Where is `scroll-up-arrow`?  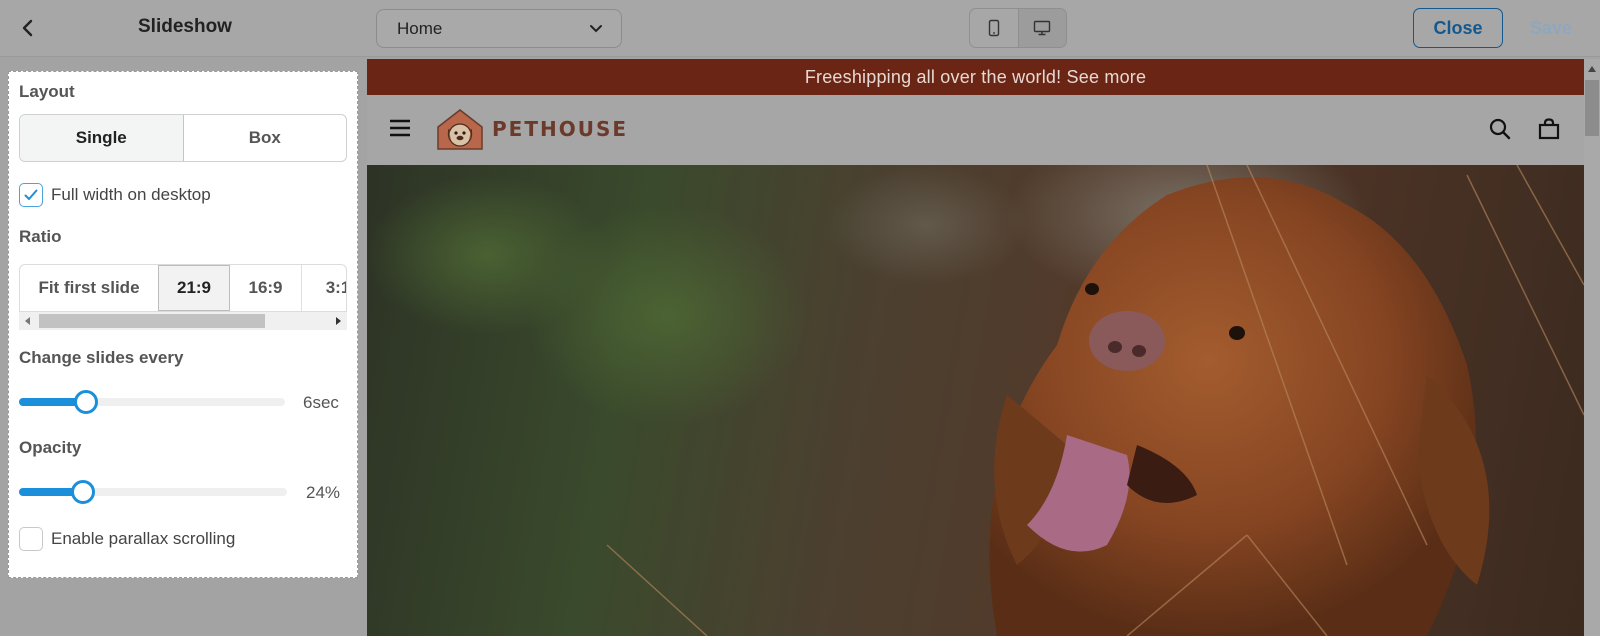
scroll-up-arrow is located at coordinates (1592, 69).